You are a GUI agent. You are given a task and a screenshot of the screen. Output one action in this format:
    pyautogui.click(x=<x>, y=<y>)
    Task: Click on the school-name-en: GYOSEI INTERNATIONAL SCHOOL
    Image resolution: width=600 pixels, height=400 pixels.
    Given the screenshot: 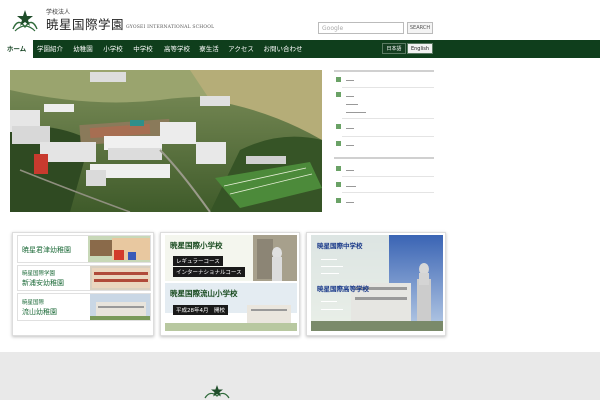 What is the action you would take?
    pyautogui.click(x=170, y=27)
    